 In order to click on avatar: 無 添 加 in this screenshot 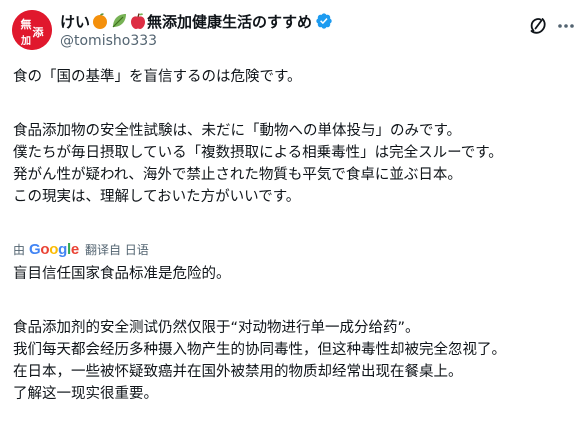, I will do `click(32, 30)`.